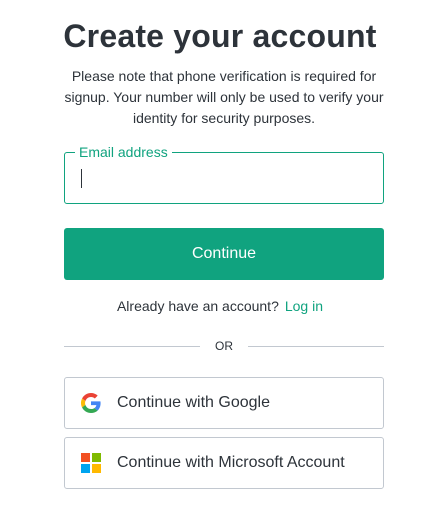  What do you see at coordinates (316, 346) in the screenshot?
I see `divider-line-right` at bounding box center [316, 346].